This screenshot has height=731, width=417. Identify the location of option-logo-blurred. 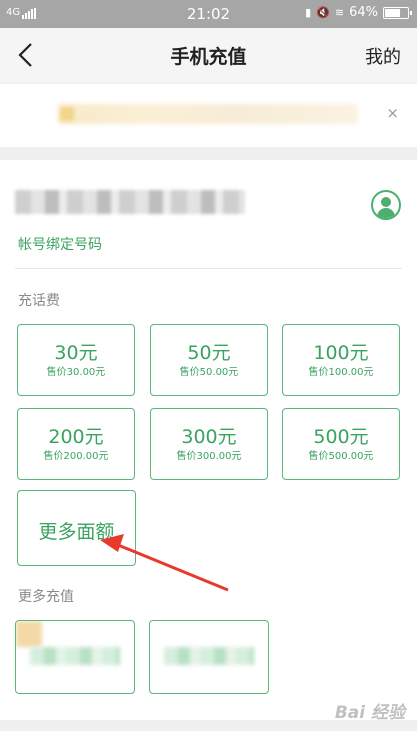
(29, 634).